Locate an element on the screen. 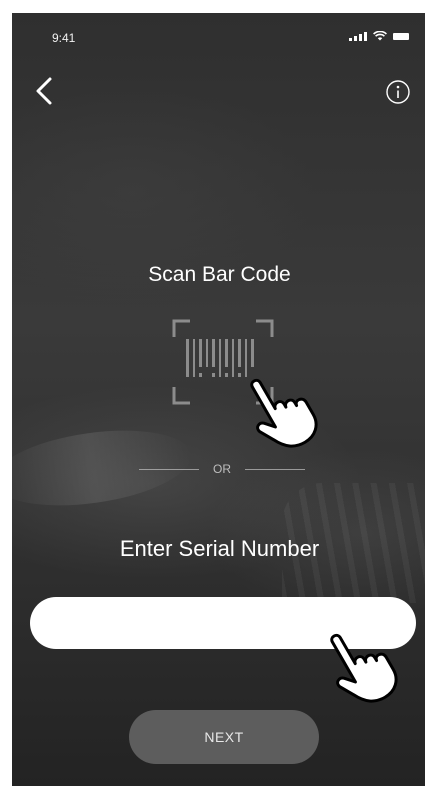 Image resolution: width=425 pixels, height=798 pixels. or-text: OR is located at coordinates (222, 469).